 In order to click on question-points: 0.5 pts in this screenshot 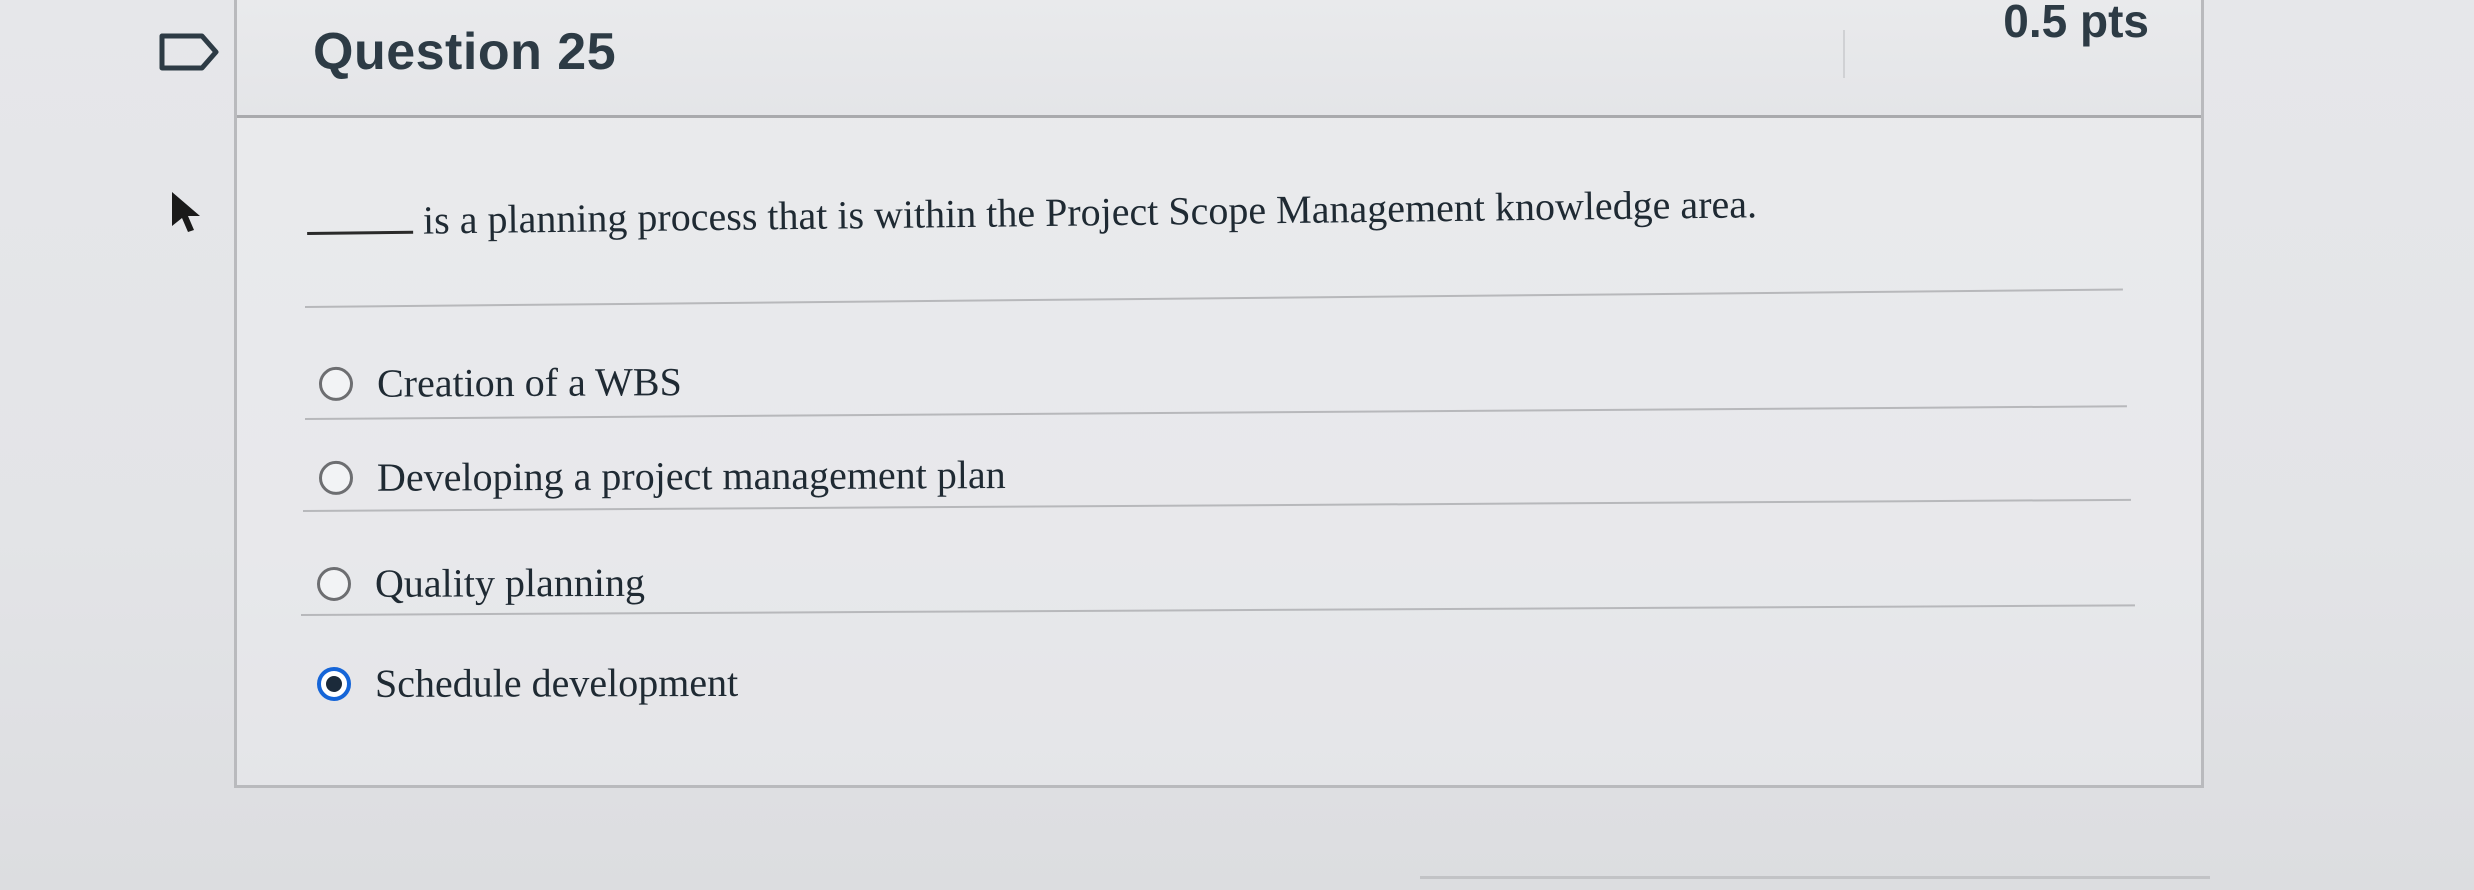, I will do `click(2076, 23)`.